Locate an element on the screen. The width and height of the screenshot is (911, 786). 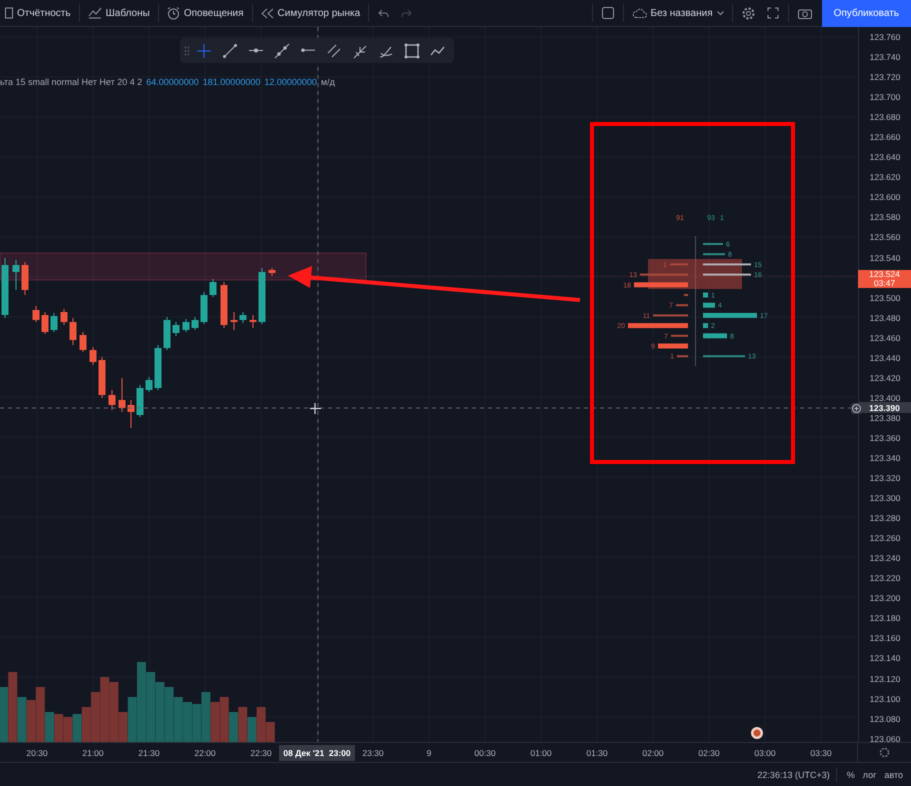
bar-countdown: 03:47 is located at coordinates (885, 283).